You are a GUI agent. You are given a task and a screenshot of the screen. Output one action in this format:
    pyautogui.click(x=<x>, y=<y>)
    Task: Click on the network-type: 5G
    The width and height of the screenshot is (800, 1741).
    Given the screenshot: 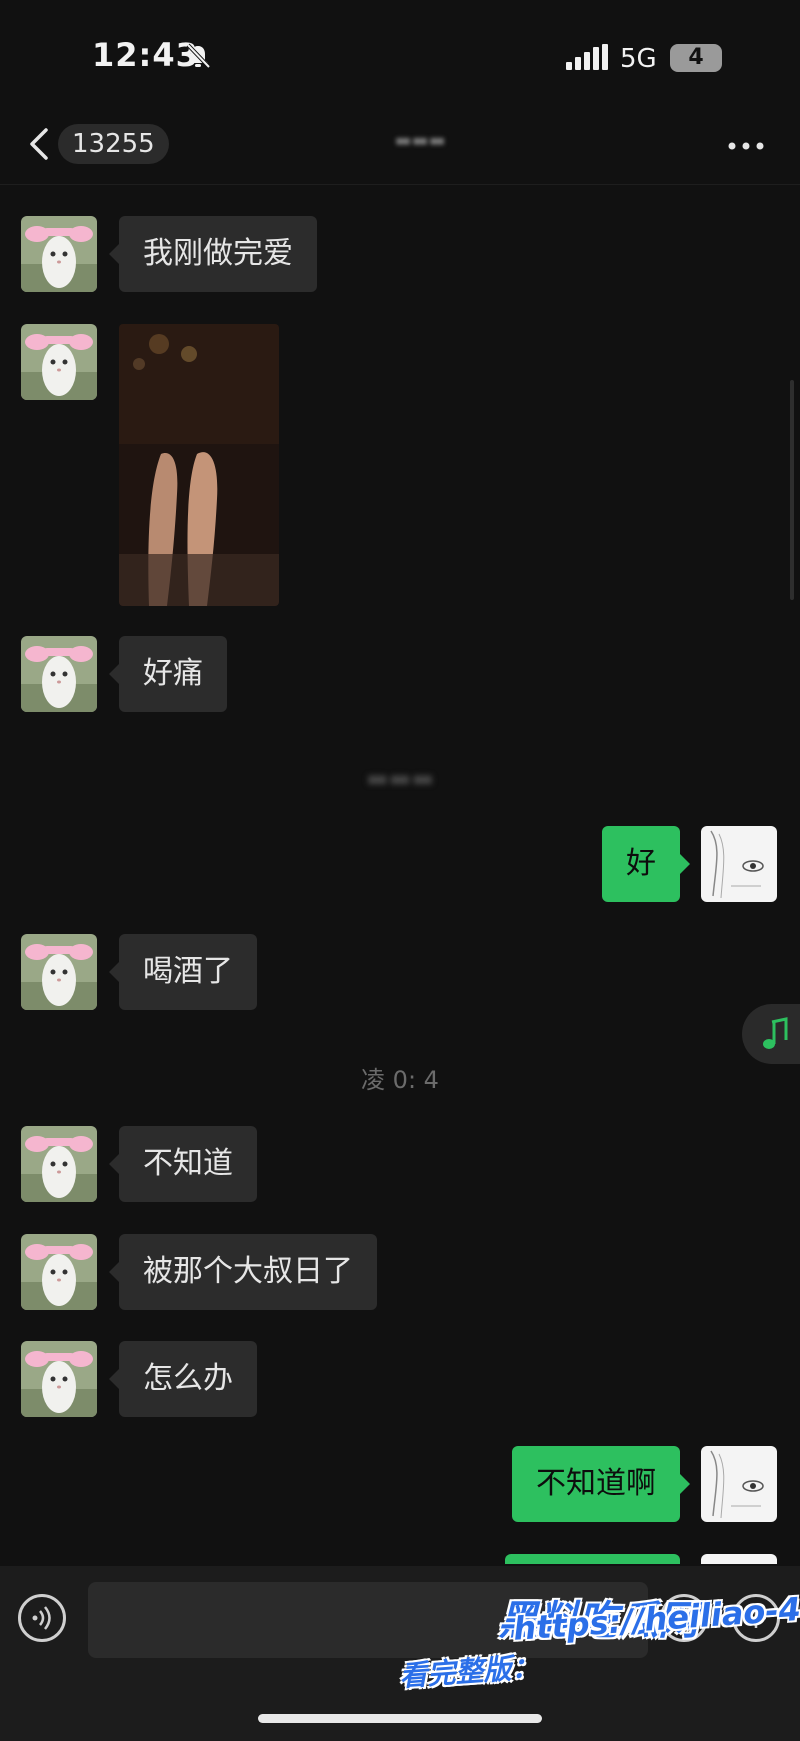 What is the action you would take?
    pyautogui.click(x=638, y=59)
    